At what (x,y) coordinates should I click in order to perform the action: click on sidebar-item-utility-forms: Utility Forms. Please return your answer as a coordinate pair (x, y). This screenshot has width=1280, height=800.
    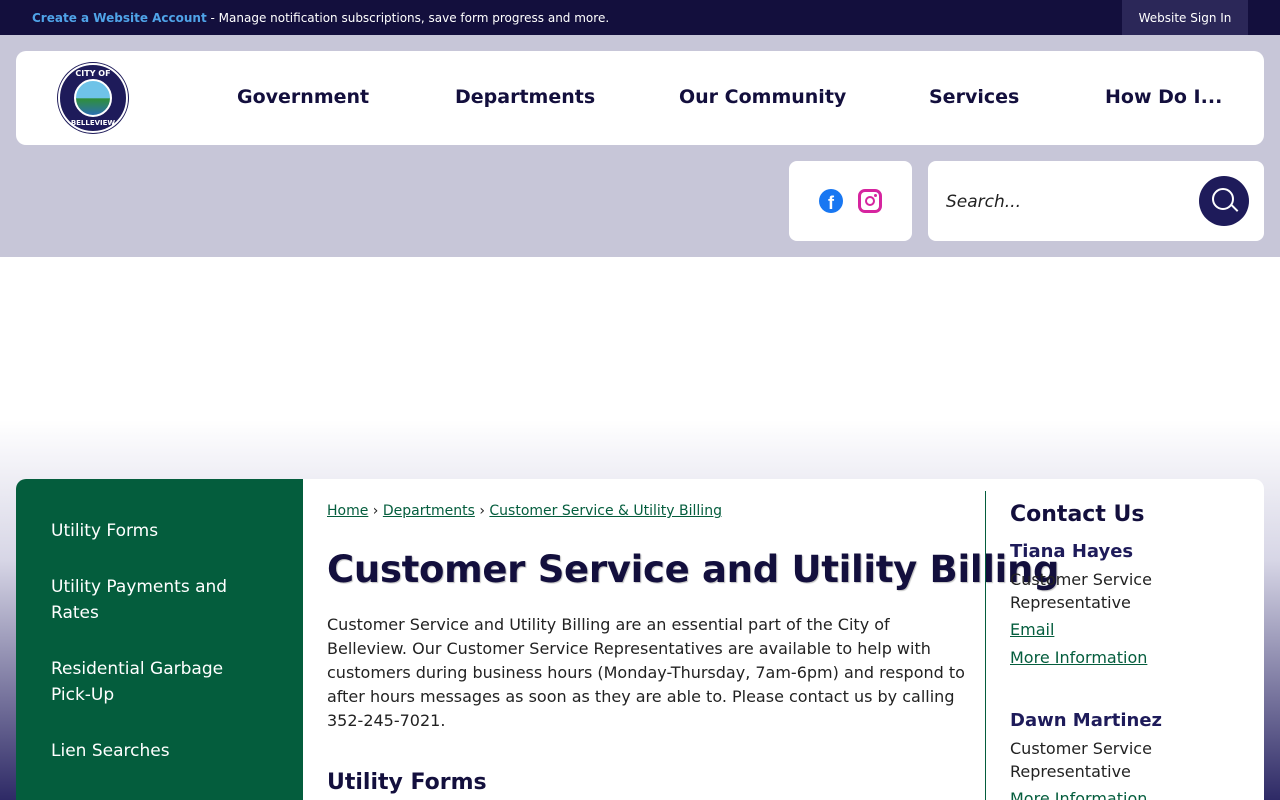
    Looking at the image, I should click on (156, 531).